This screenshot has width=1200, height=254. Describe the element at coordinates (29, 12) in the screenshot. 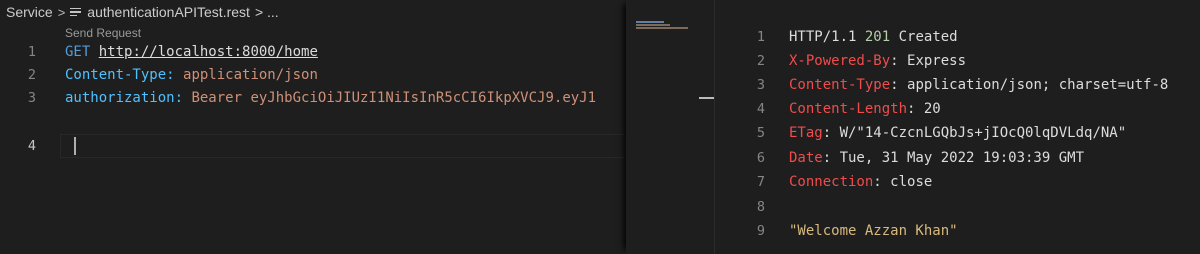

I see `breadcrumb-folder: Service` at that location.